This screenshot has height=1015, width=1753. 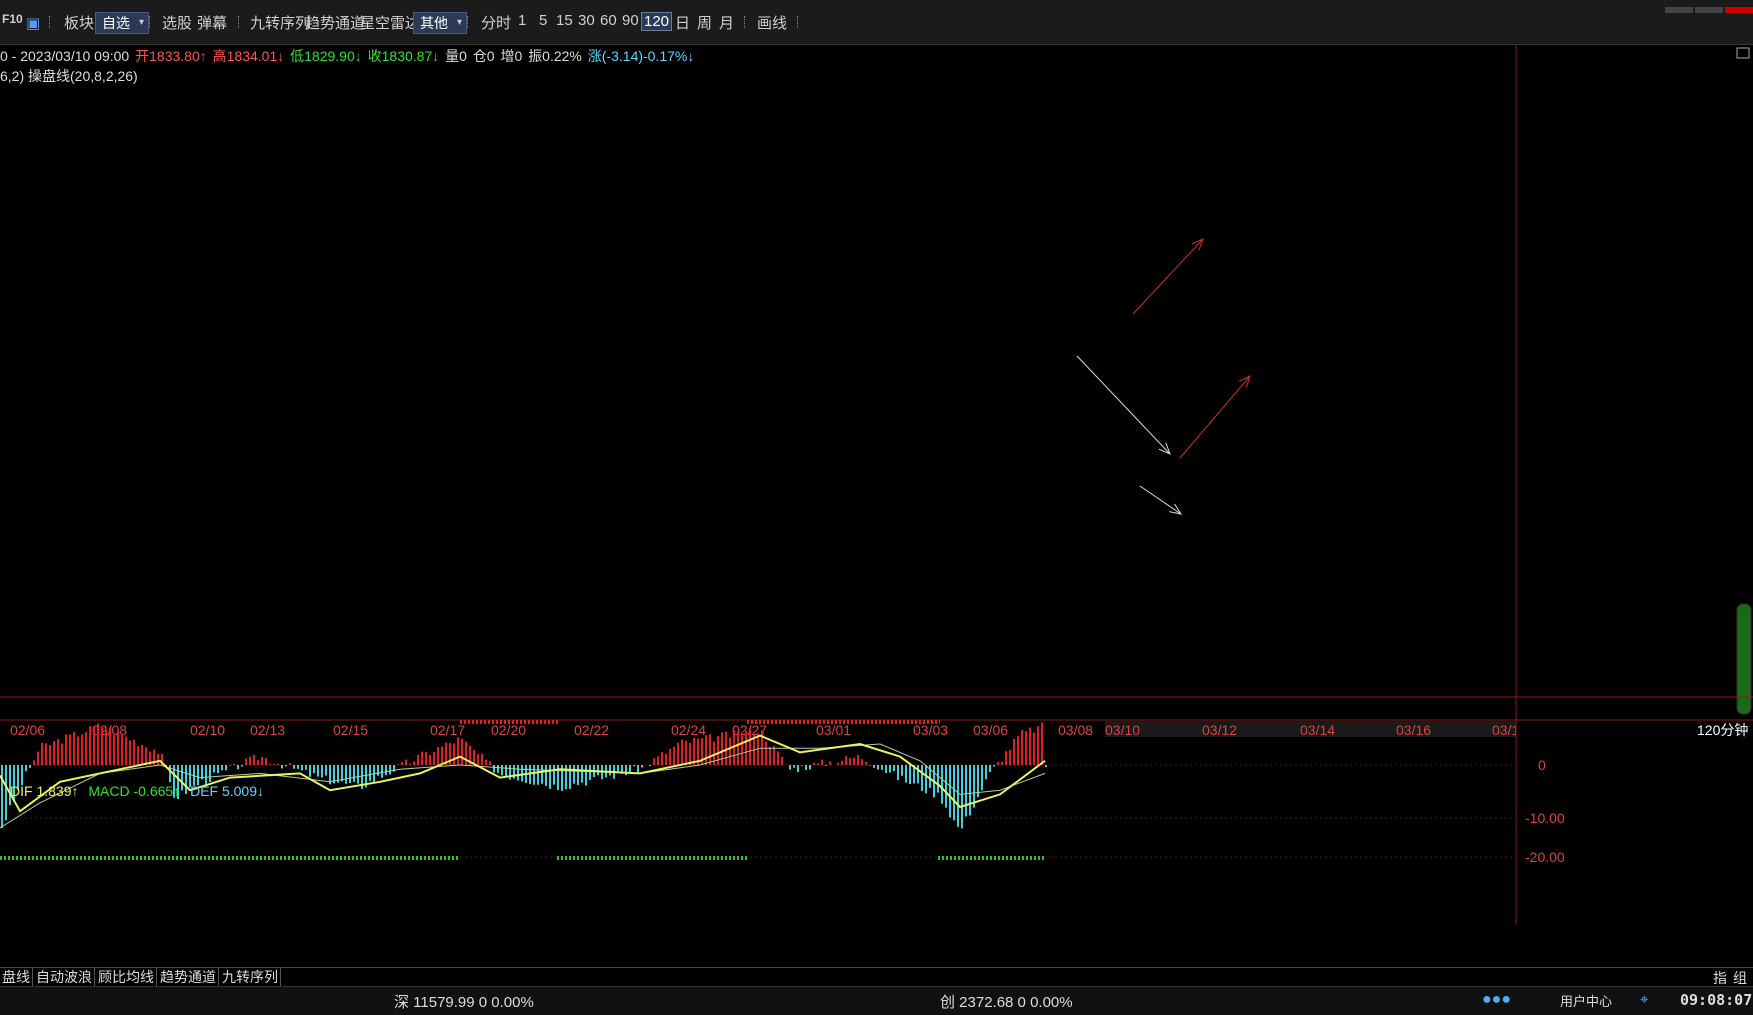 What do you see at coordinates (33, 23) in the screenshot?
I see `window-icon: ▣` at bounding box center [33, 23].